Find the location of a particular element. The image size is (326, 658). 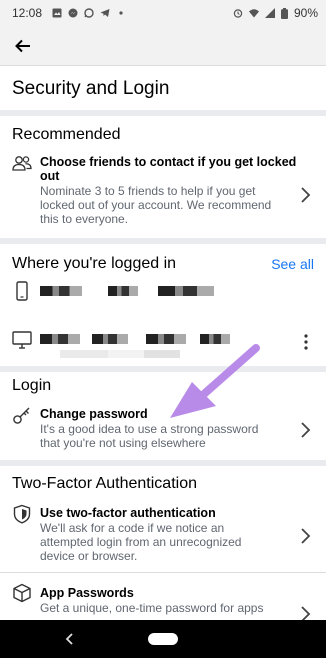

recommended-heading: Recommended is located at coordinates (66, 134).